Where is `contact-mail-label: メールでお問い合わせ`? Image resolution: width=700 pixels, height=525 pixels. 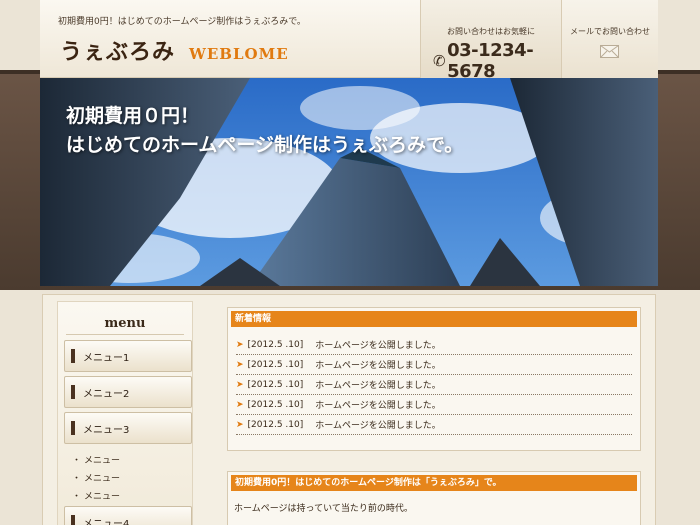
contact-mail-label: メールでお問い合わせ is located at coordinates (610, 31).